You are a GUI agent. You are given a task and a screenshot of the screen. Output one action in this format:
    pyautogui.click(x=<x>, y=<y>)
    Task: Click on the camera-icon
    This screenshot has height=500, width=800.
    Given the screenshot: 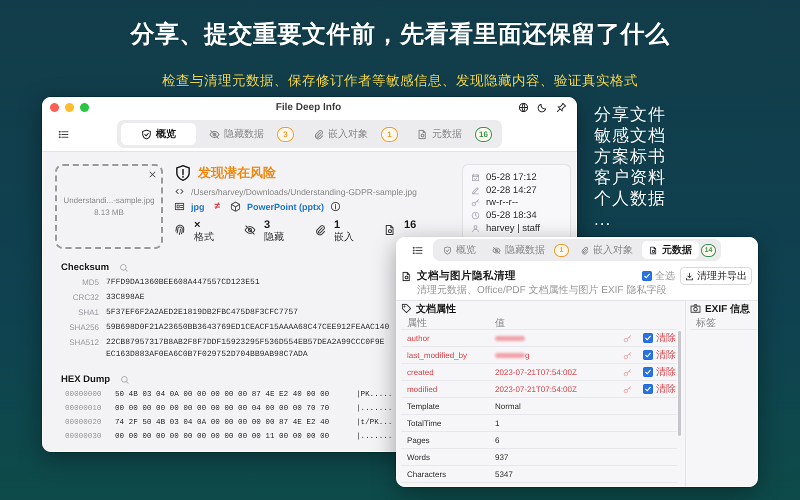 What is the action you would take?
    pyautogui.click(x=695, y=308)
    